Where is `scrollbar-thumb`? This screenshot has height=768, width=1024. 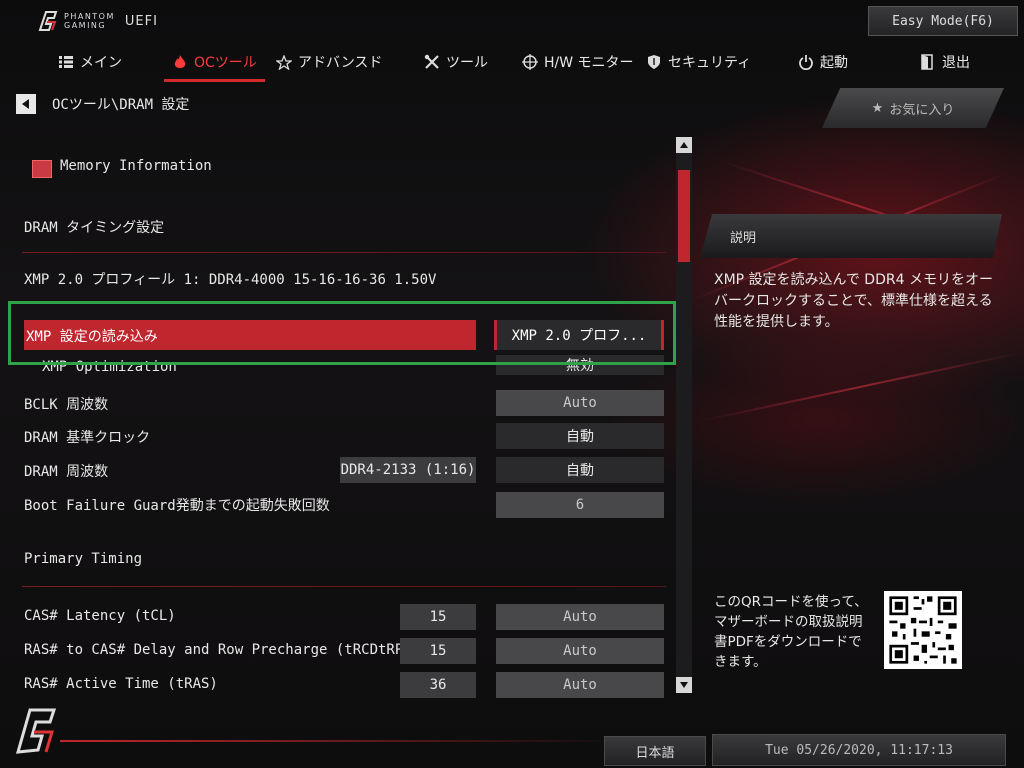
scrollbar-thumb is located at coordinates (684, 216).